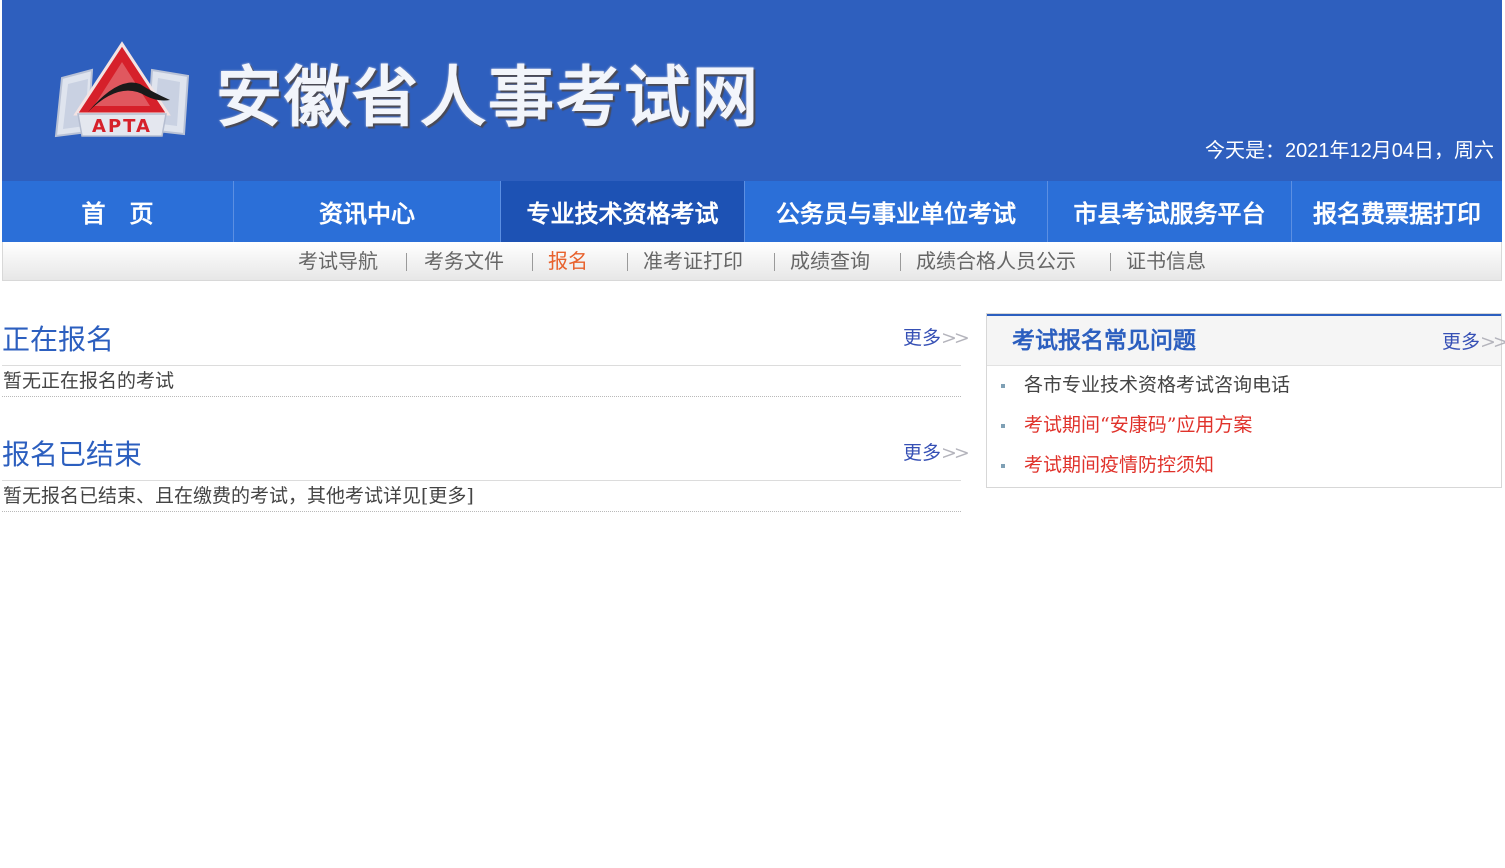 This screenshot has height=868, width=1505. Describe the element at coordinates (58, 339) in the screenshot. I see `open-registration-title: 正在报名` at that location.